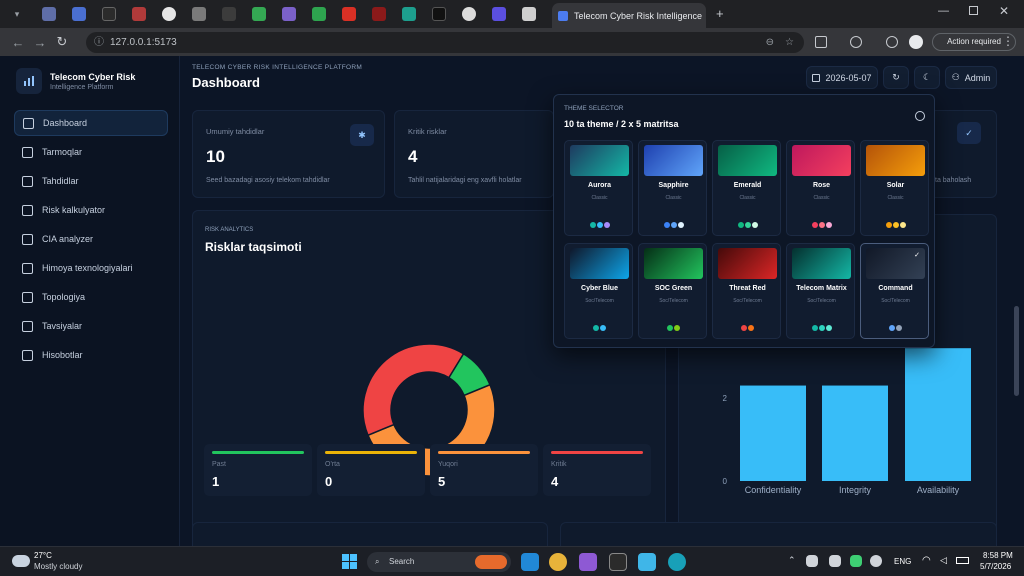  I want to click on battery-icon, so click(962, 560).